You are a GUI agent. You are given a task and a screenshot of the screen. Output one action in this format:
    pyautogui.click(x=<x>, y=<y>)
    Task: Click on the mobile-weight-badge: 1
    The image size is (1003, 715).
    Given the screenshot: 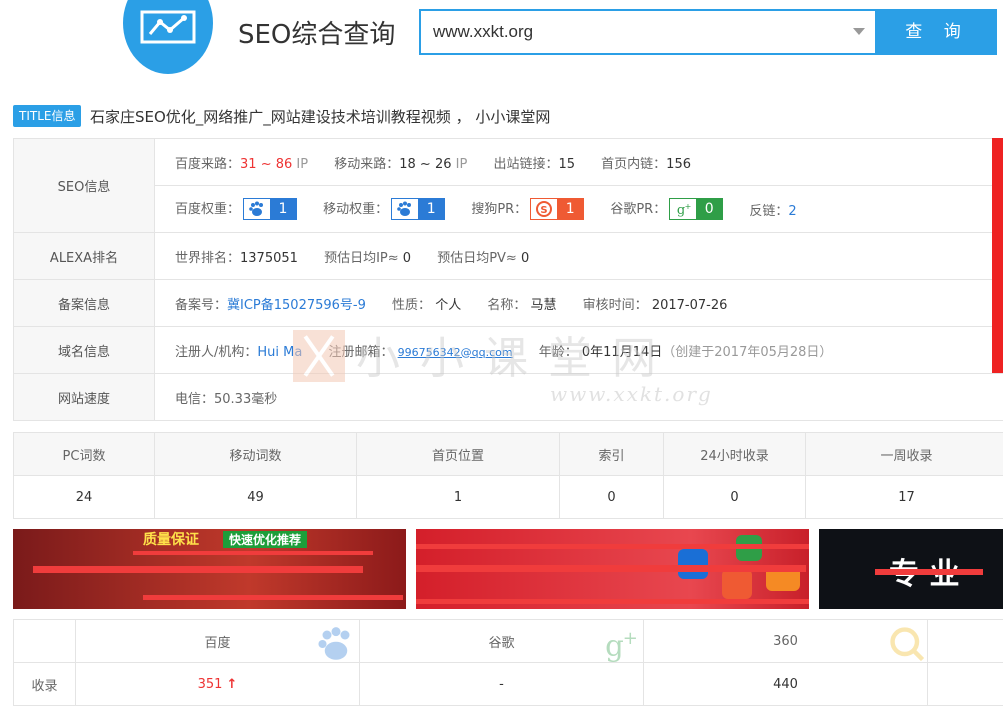 What is the action you would take?
    pyautogui.click(x=418, y=209)
    